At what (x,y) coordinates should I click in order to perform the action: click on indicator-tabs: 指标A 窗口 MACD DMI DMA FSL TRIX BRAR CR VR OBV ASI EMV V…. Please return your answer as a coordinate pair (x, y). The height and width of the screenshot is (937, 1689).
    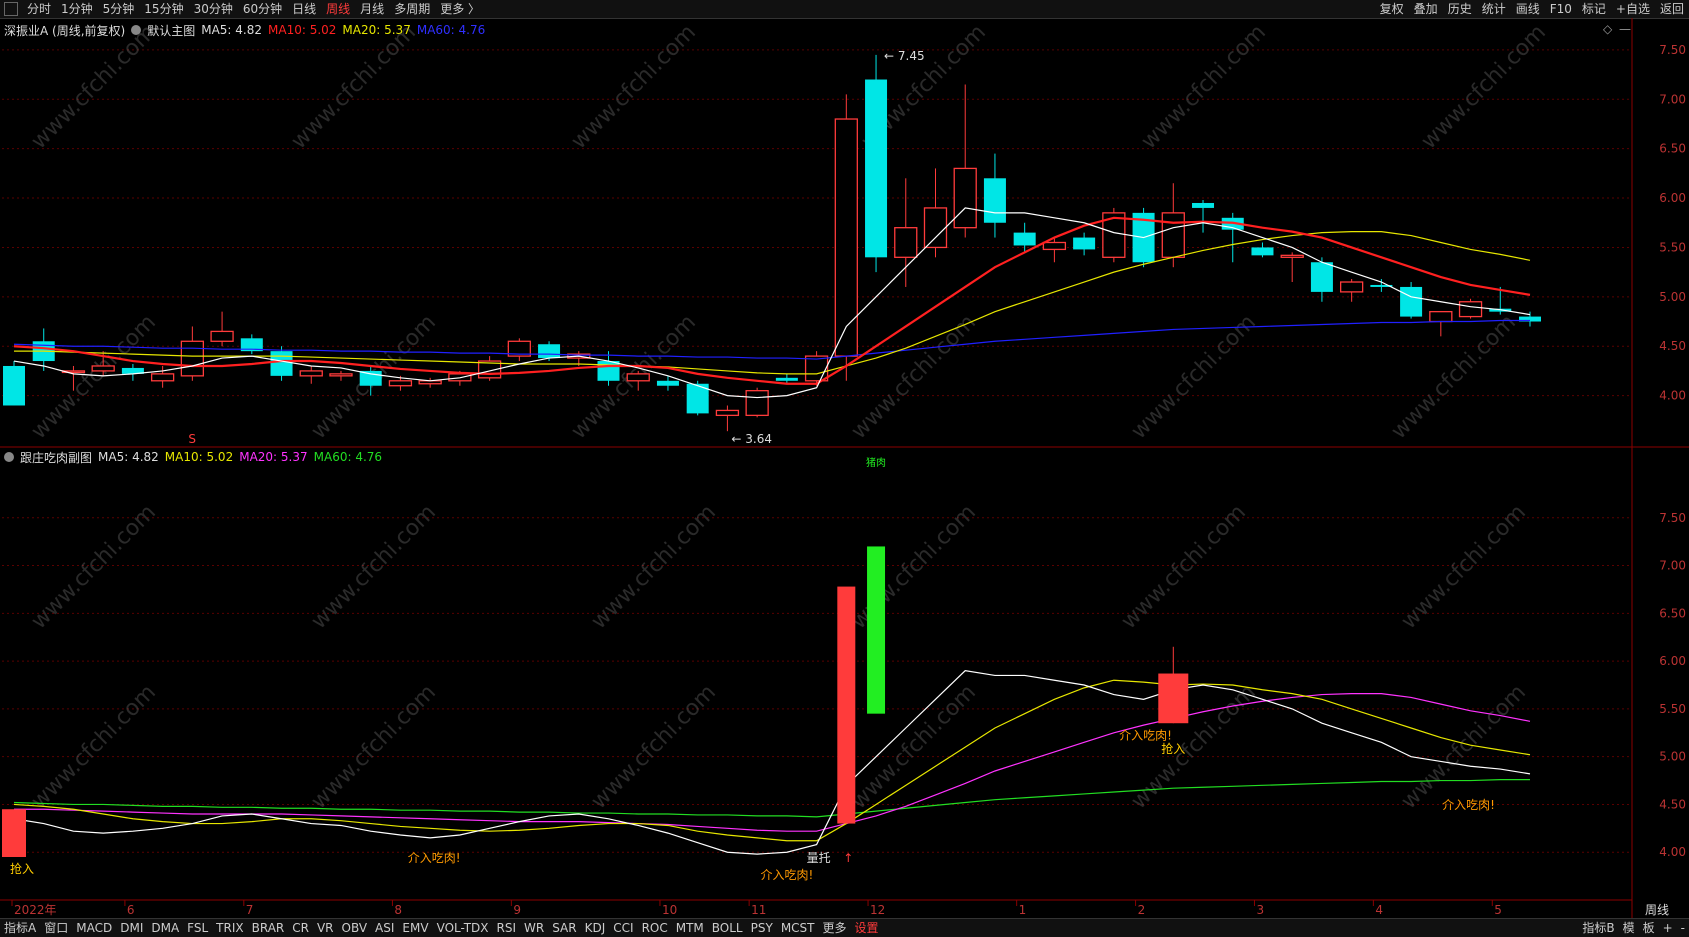
    Looking at the image, I should click on (441, 928).